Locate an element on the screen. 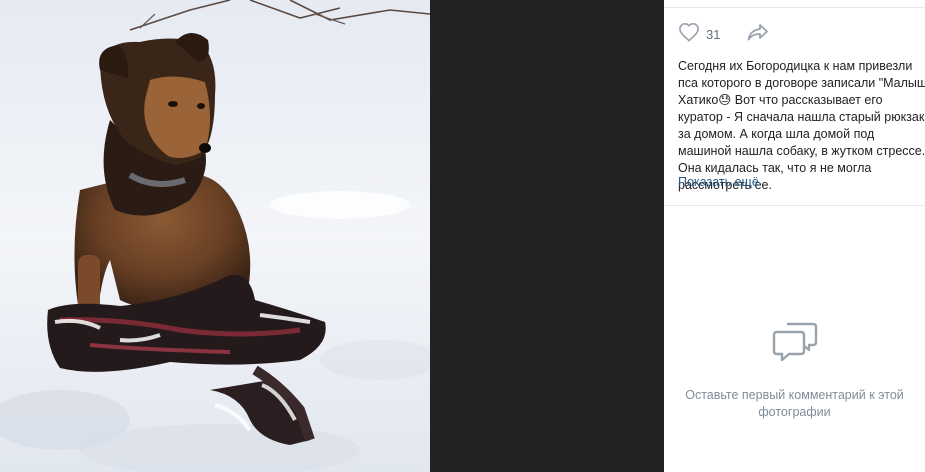 This screenshot has height=472, width=925. share-button is located at coordinates (758, 34).